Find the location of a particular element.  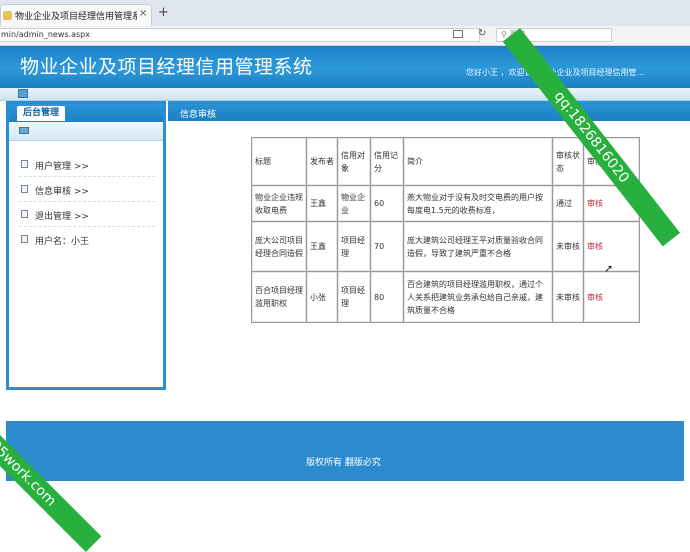

header-publisher: 发布者 is located at coordinates (322, 161).